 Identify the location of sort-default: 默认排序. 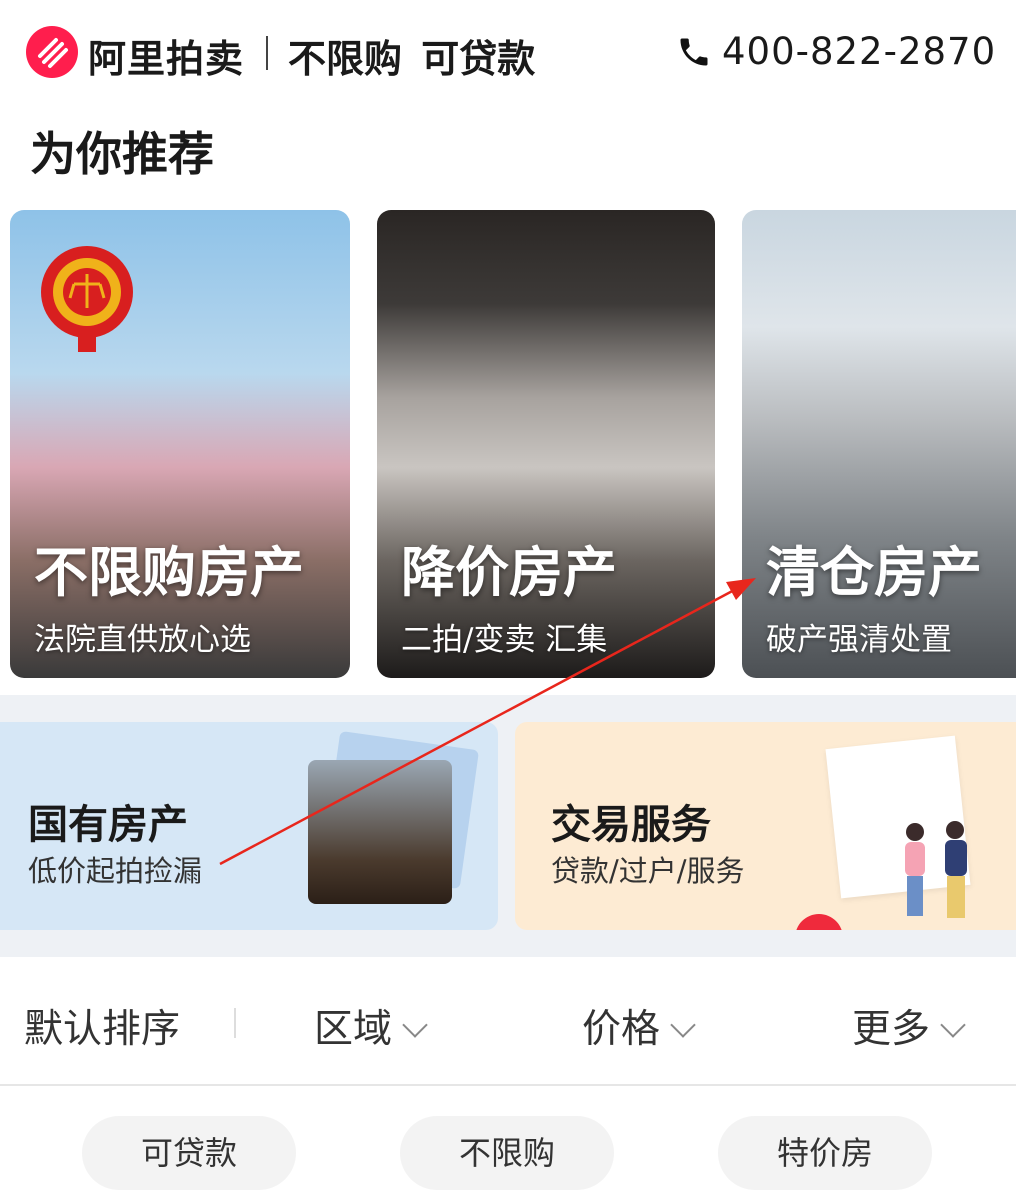
(102, 1026).